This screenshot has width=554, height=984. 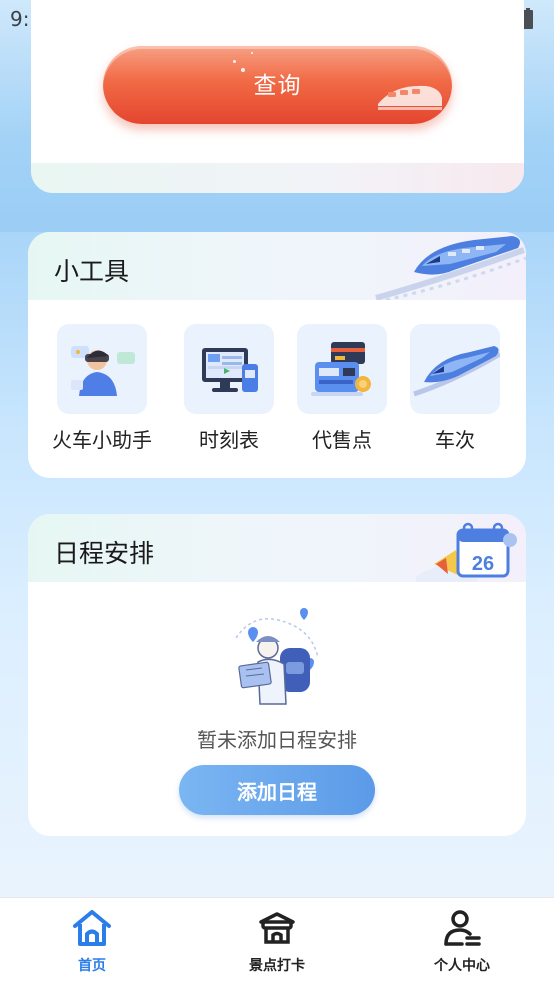 I want to click on query-button: 查询, so click(x=277, y=85).